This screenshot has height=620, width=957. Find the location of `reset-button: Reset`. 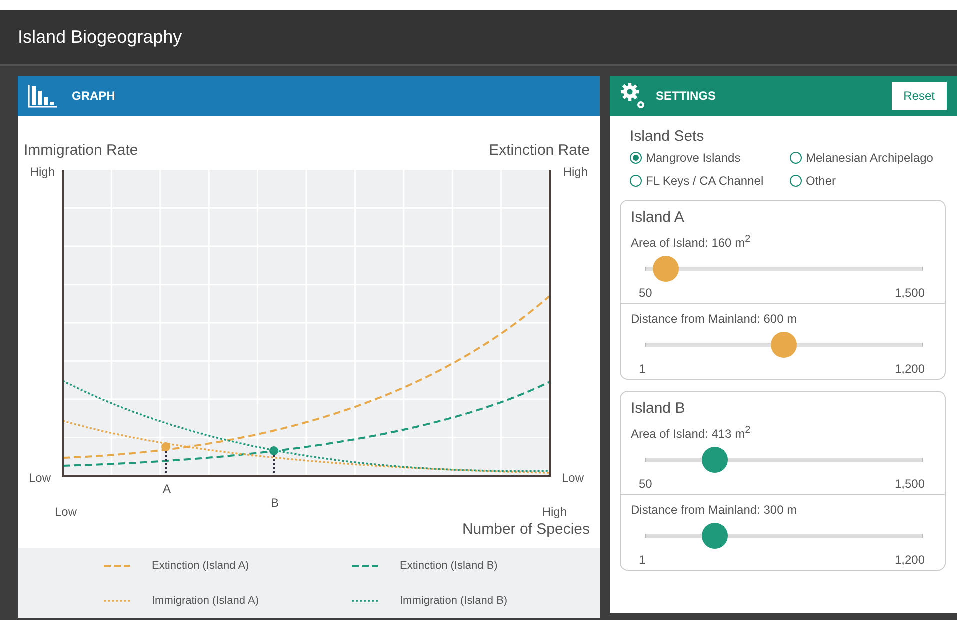

reset-button: Reset is located at coordinates (919, 96).